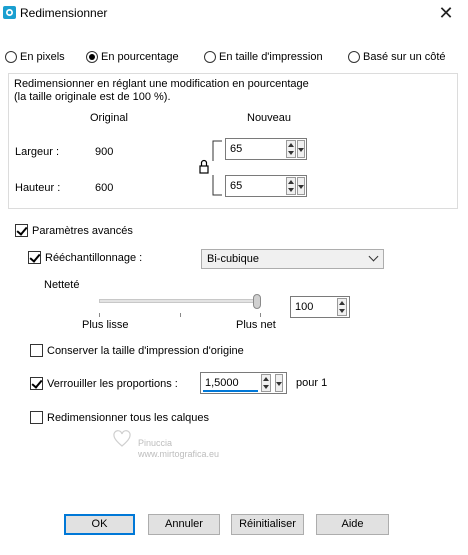  Describe the element at coordinates (230, 391) in the screenshot. I see `ratio-focus-underline` at that location.